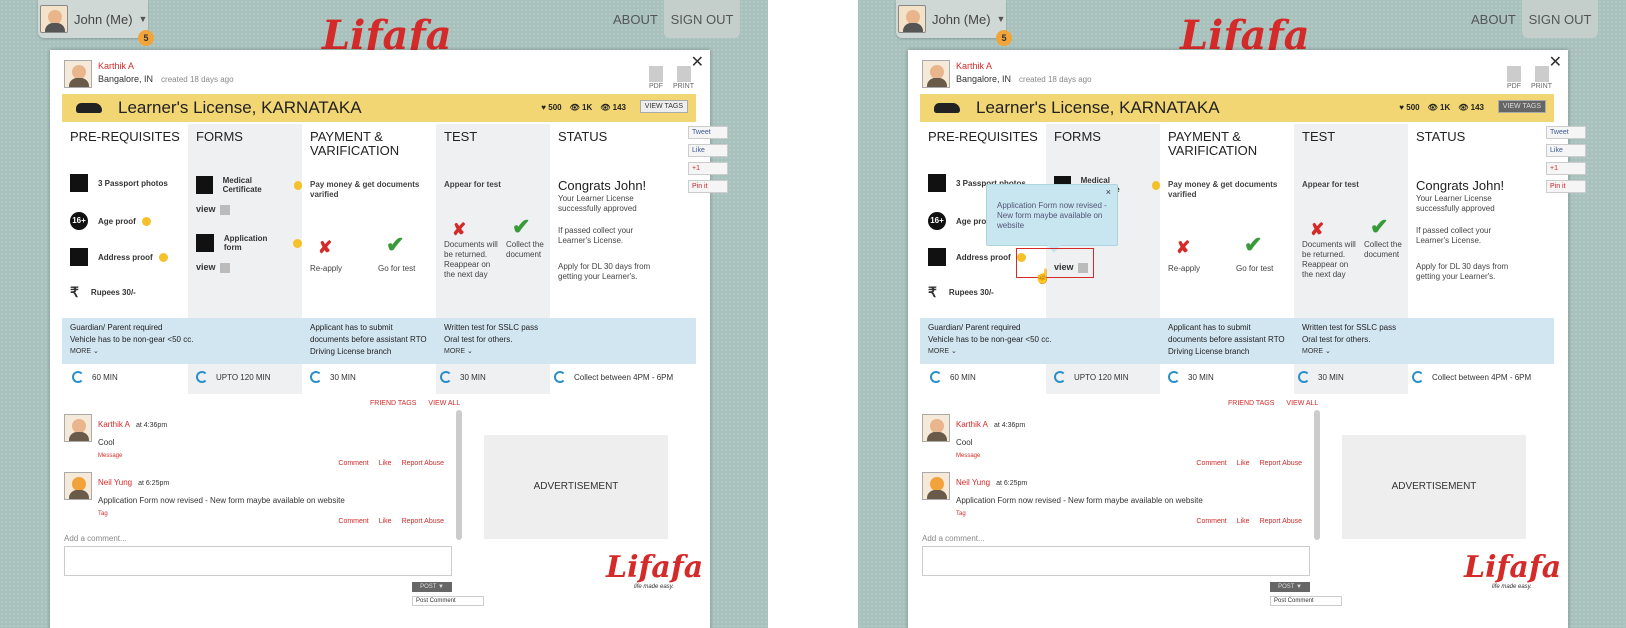  I want to click on chevron-down-icon: ▼, so click(1001, 19).